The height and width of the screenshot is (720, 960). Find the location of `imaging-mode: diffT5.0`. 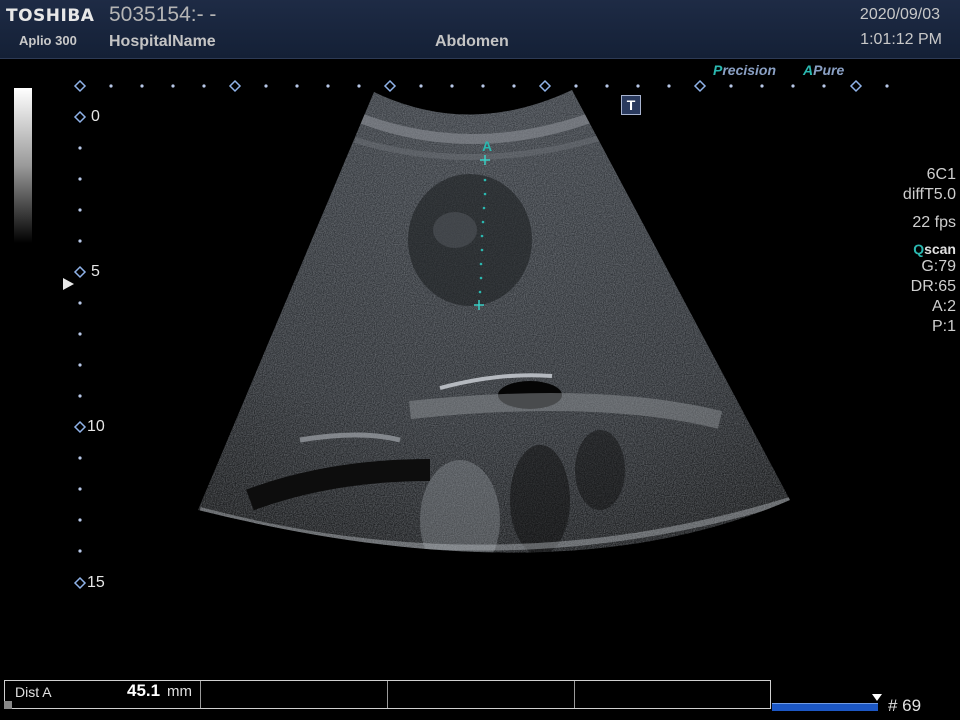

imaging-mode: diffT5.0 is located at coordinates (929, 194).